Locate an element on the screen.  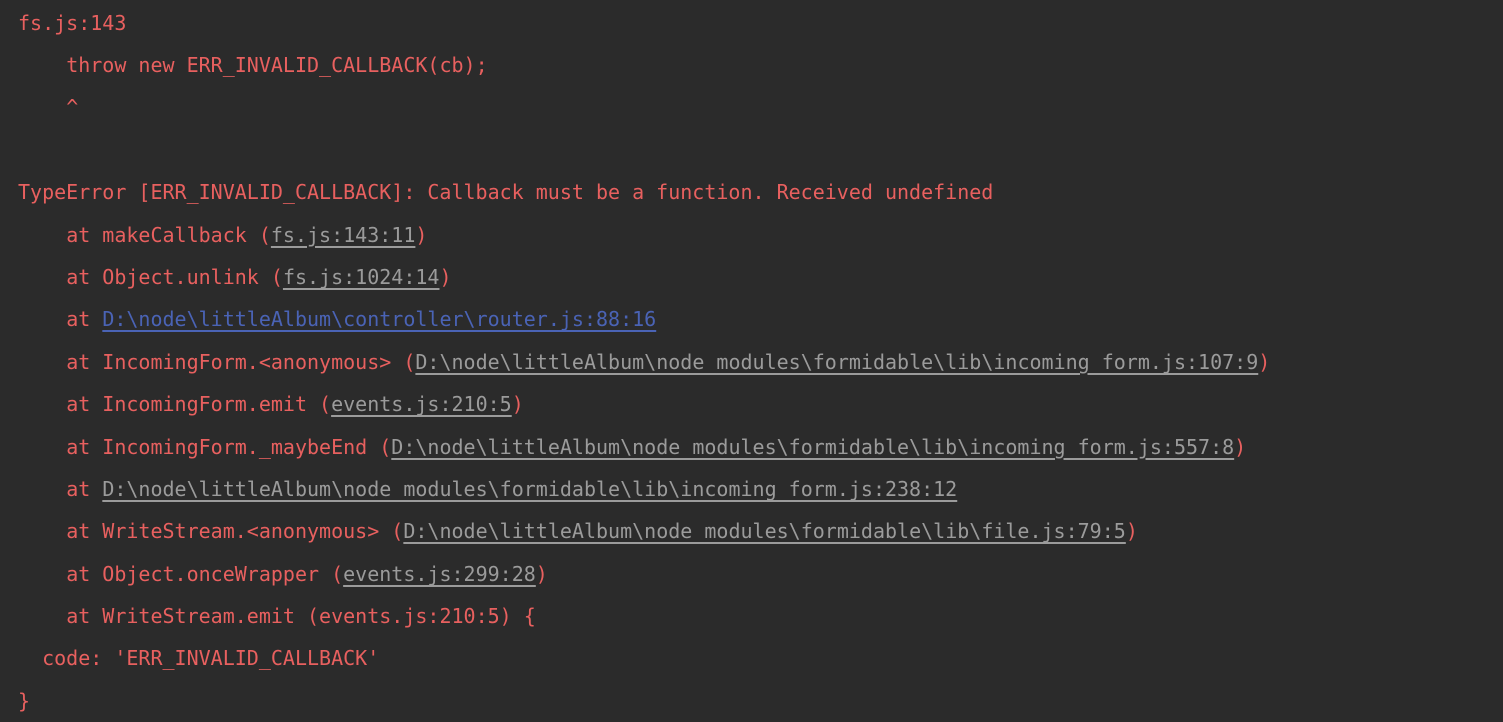
error-text: throw new ERR_INVALID_CALLBACK(cb); is located at coordinates (277, 65).